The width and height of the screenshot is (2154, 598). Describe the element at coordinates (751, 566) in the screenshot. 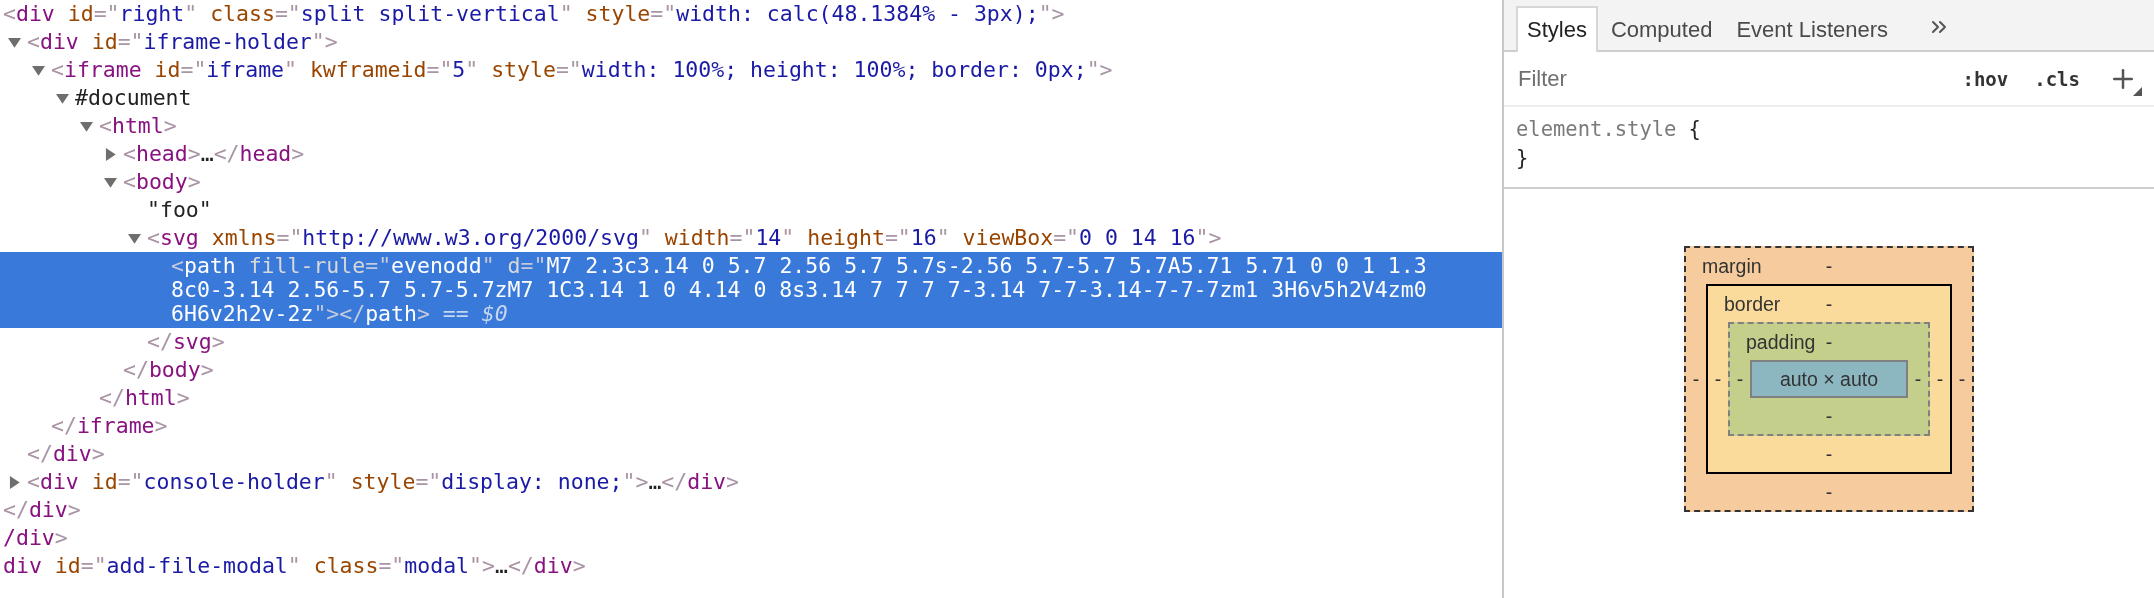

I see `dom-tree-row: div id="add-file-modal" class="modal">…</div>` at that location.